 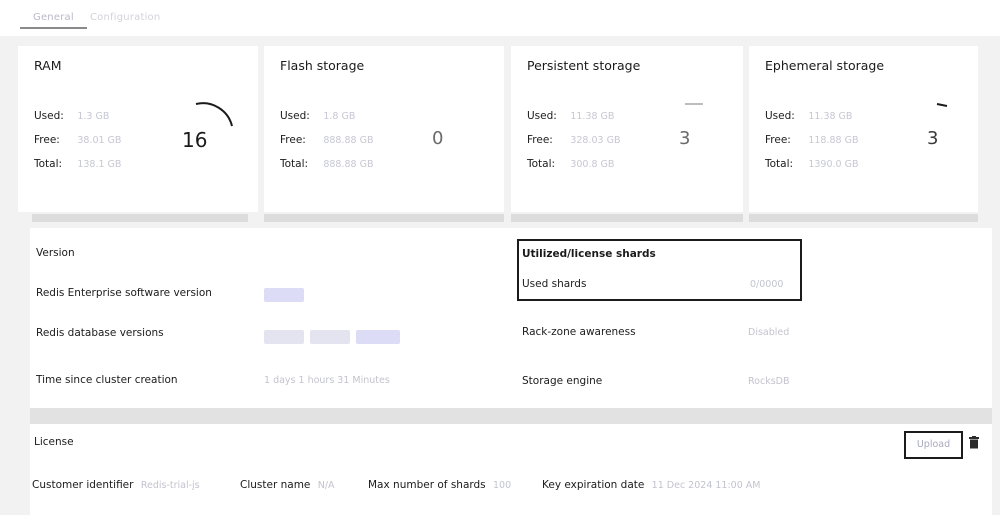 What do you see at coordinates (54, 442) in the screenshot?
I see `license-title: License` at bounding box center [54, 442].